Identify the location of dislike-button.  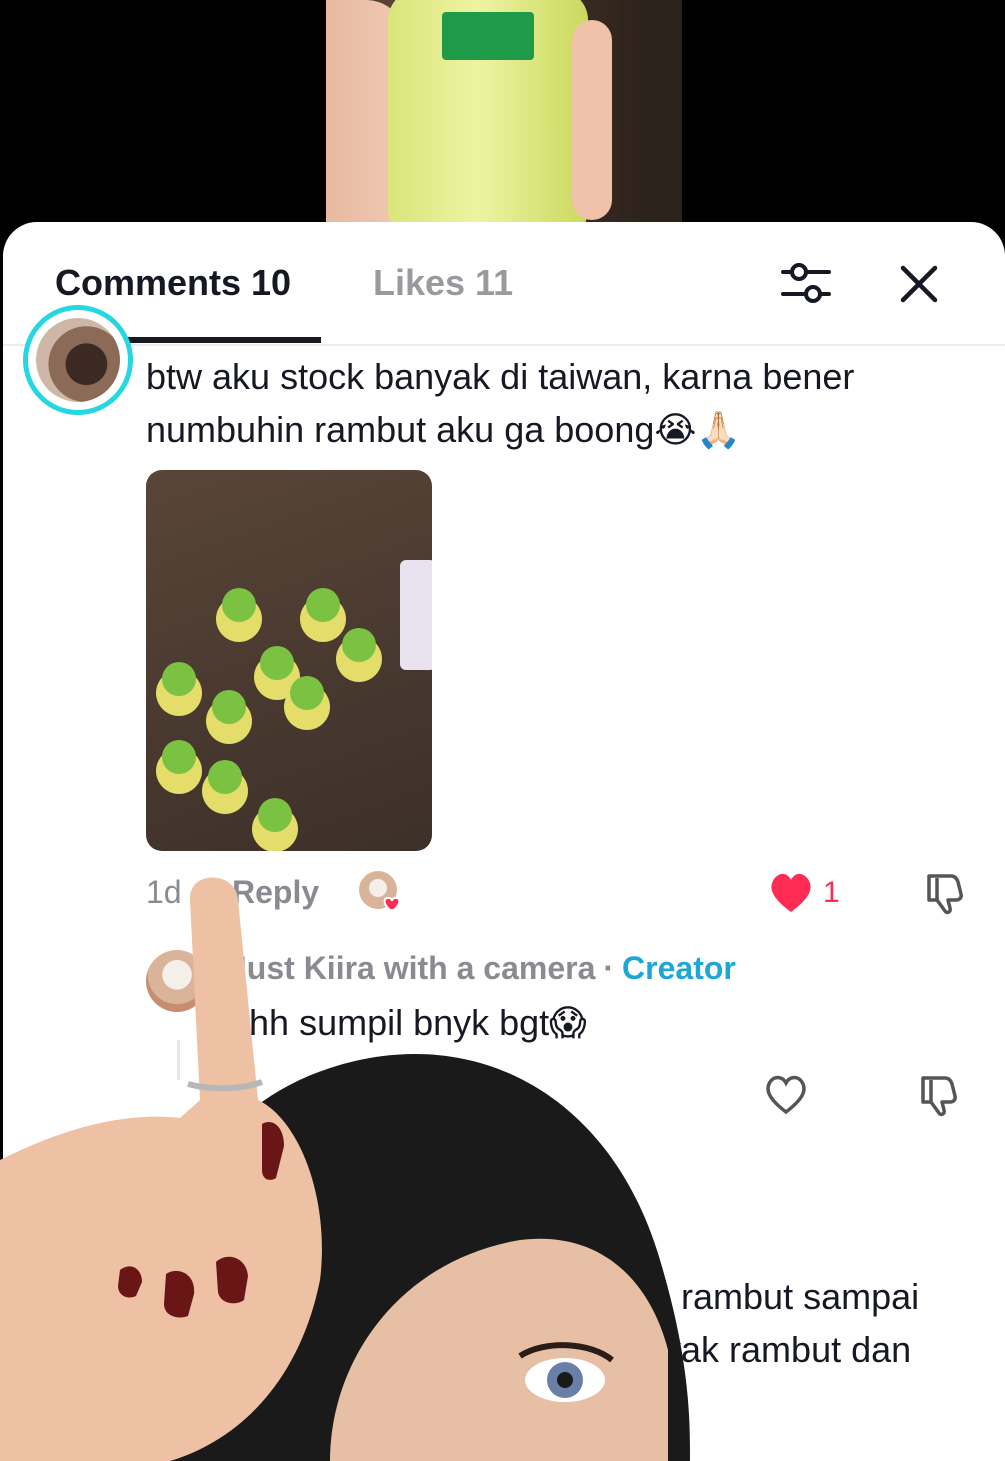
(944, 893).